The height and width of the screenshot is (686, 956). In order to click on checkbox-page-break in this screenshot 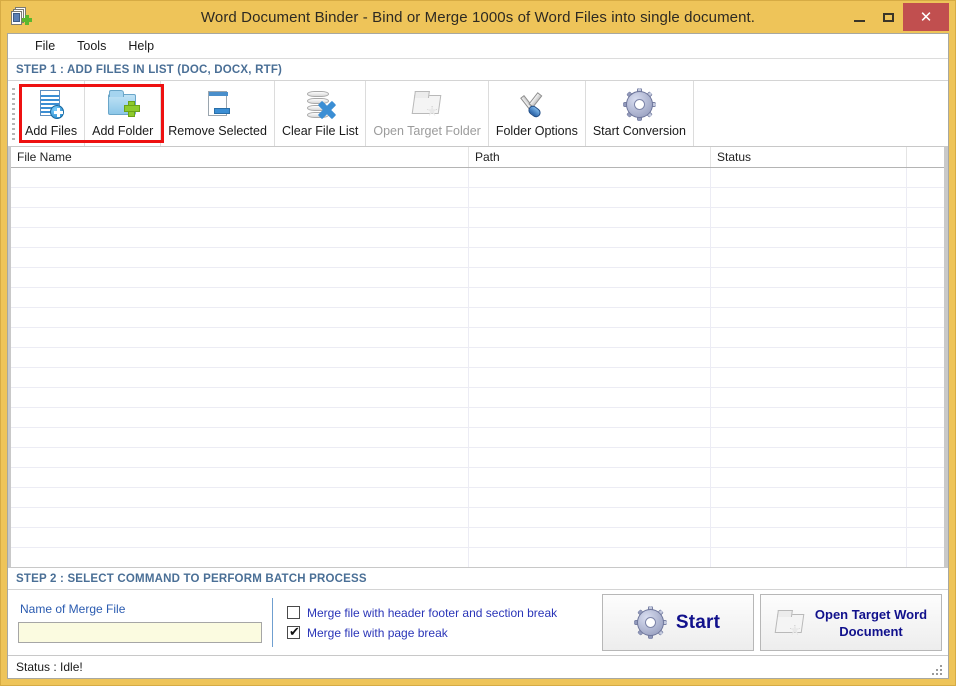, I will do `click(294, 631)`.